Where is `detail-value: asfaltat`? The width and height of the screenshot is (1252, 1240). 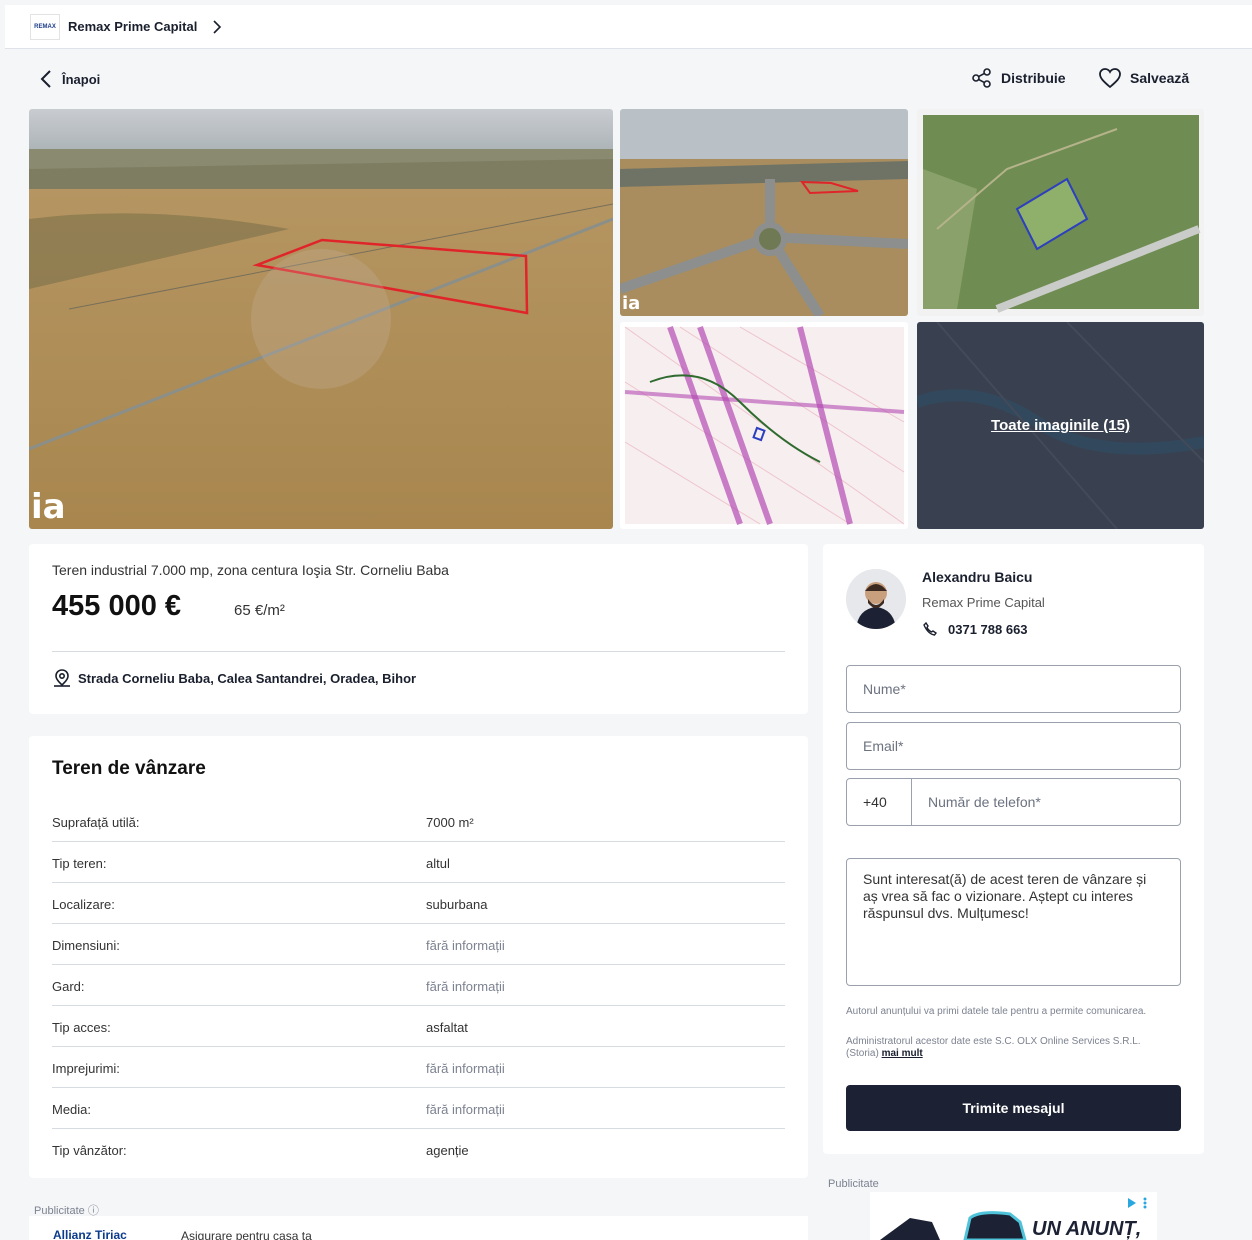
detail-value: asfaltat is located at coordinates (447, 1027).